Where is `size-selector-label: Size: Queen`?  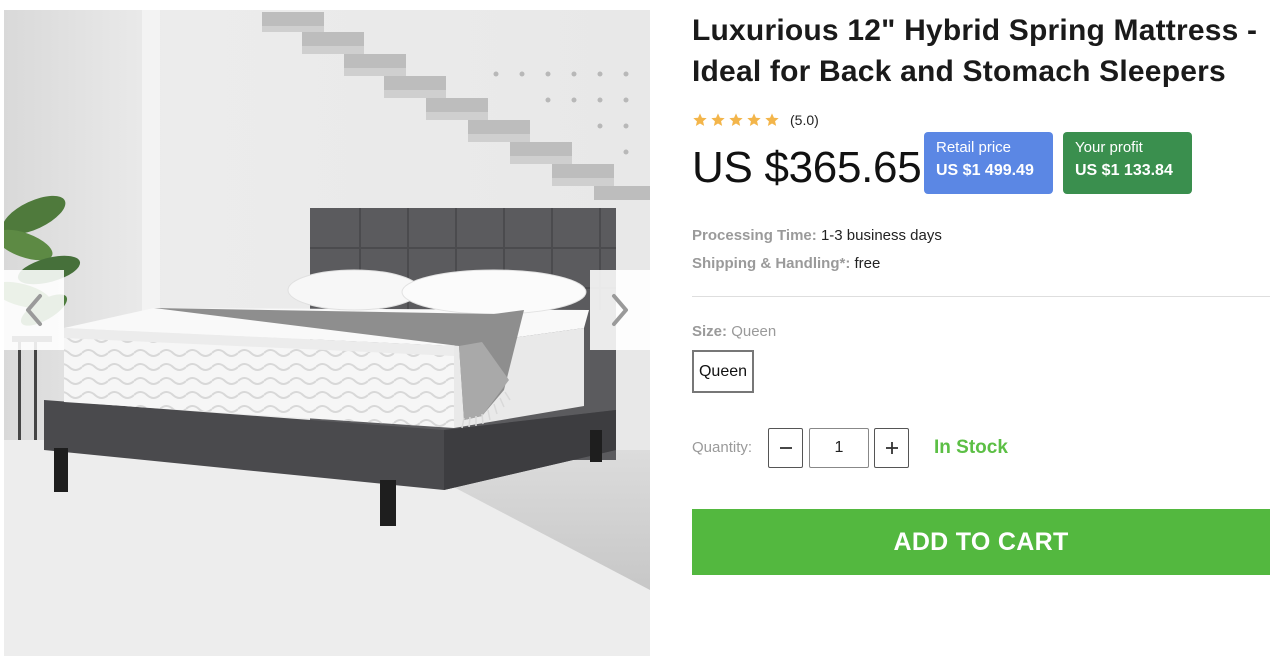
size-selector-label: Size: Queen is located at coordinates (734, 331).